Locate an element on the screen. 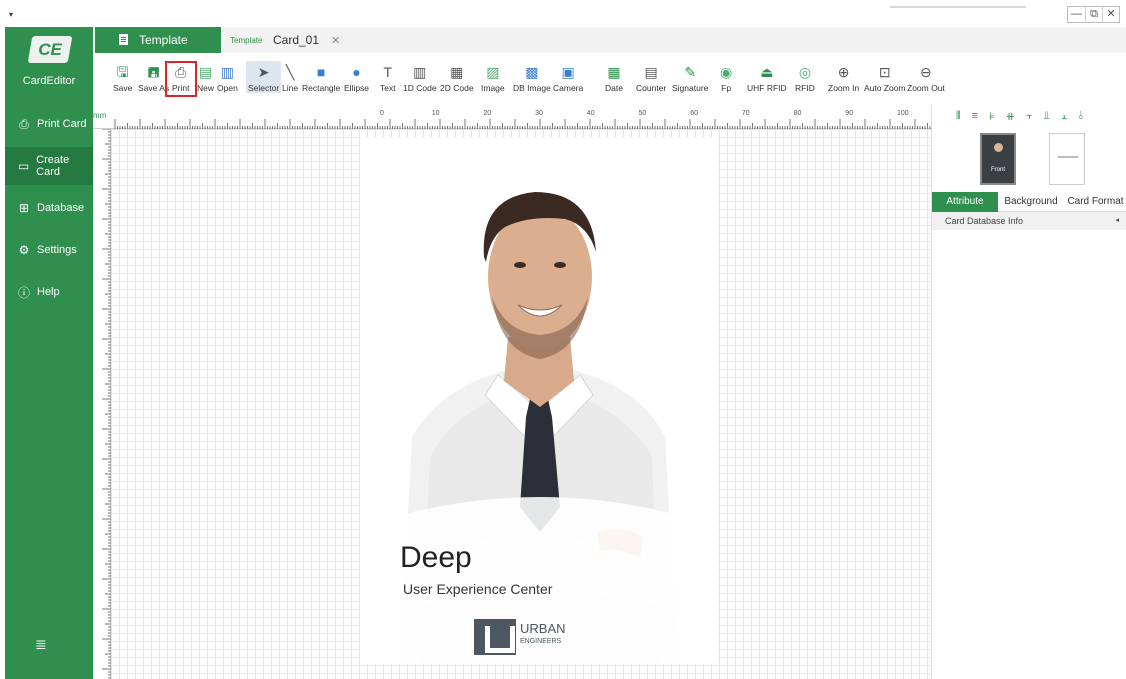  distribute-v-icon: ⫰ is located at coordinates (1081, 116).